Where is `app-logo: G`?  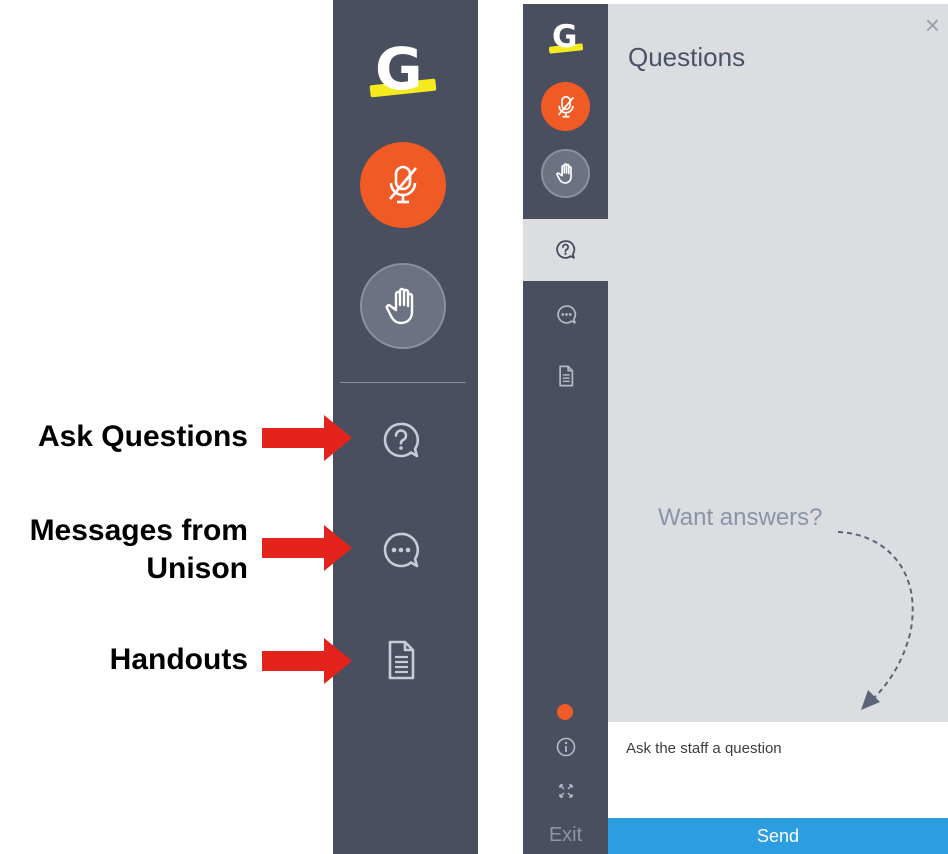 app-logo: G is located at coordinates (566, 37).